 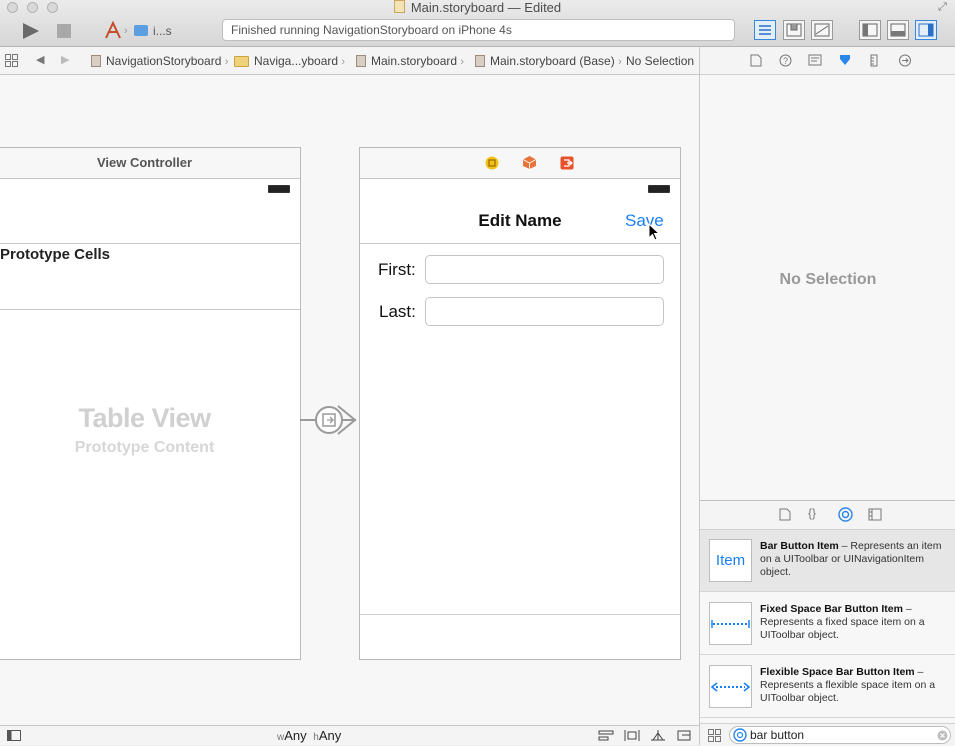 What do you see at coordinates (520, 221) in the screenshot?
I see `navigation-bar: Edit Name Save` at bounding box center [520, 221].